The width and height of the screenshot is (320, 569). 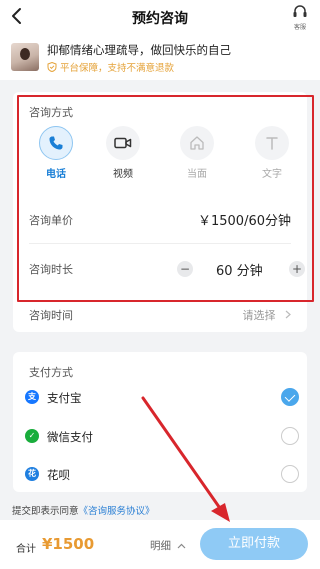 I want to click on method-label: 文字, so click(x=272, y=174).